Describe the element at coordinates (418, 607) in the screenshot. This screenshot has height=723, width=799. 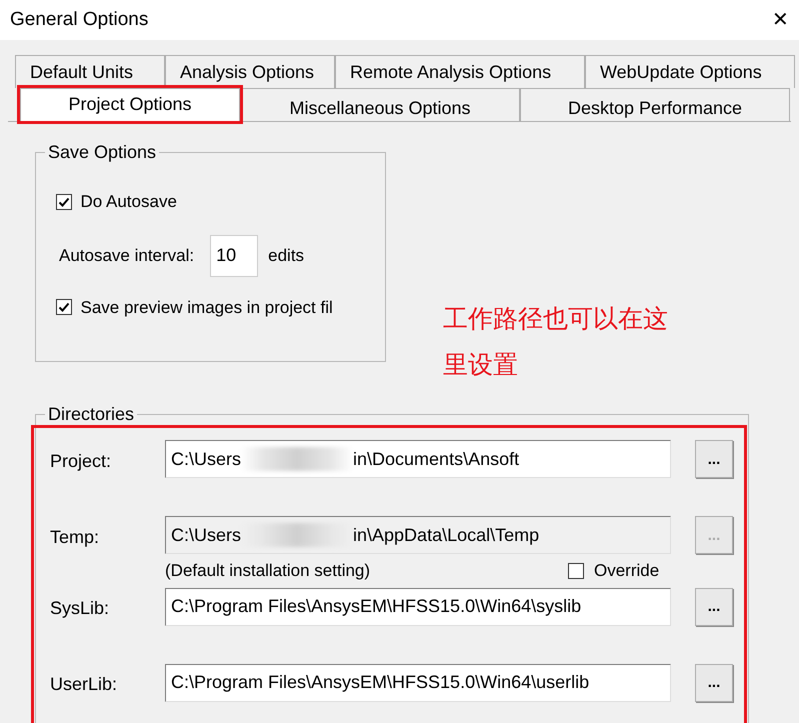
I see `path-field: C:\Program Files\AnsysEM\HFSS15.0\Win64\syslib` at that location.